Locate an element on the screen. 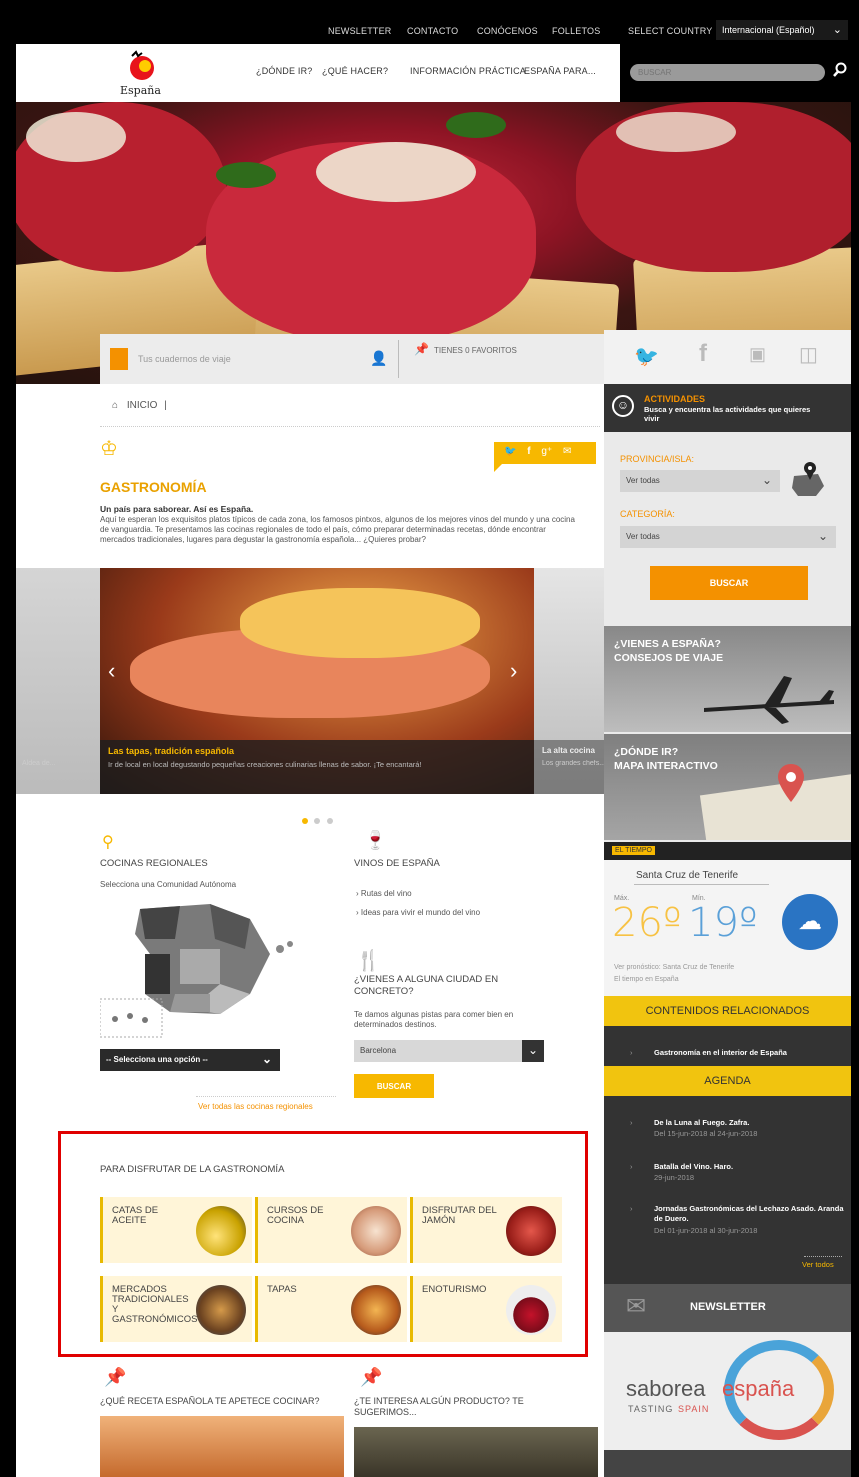 The height and width of the screenshot is (1477, 859). favorites-link: TIENES 0 FAVORITOS is located at coordinates (475, 350).